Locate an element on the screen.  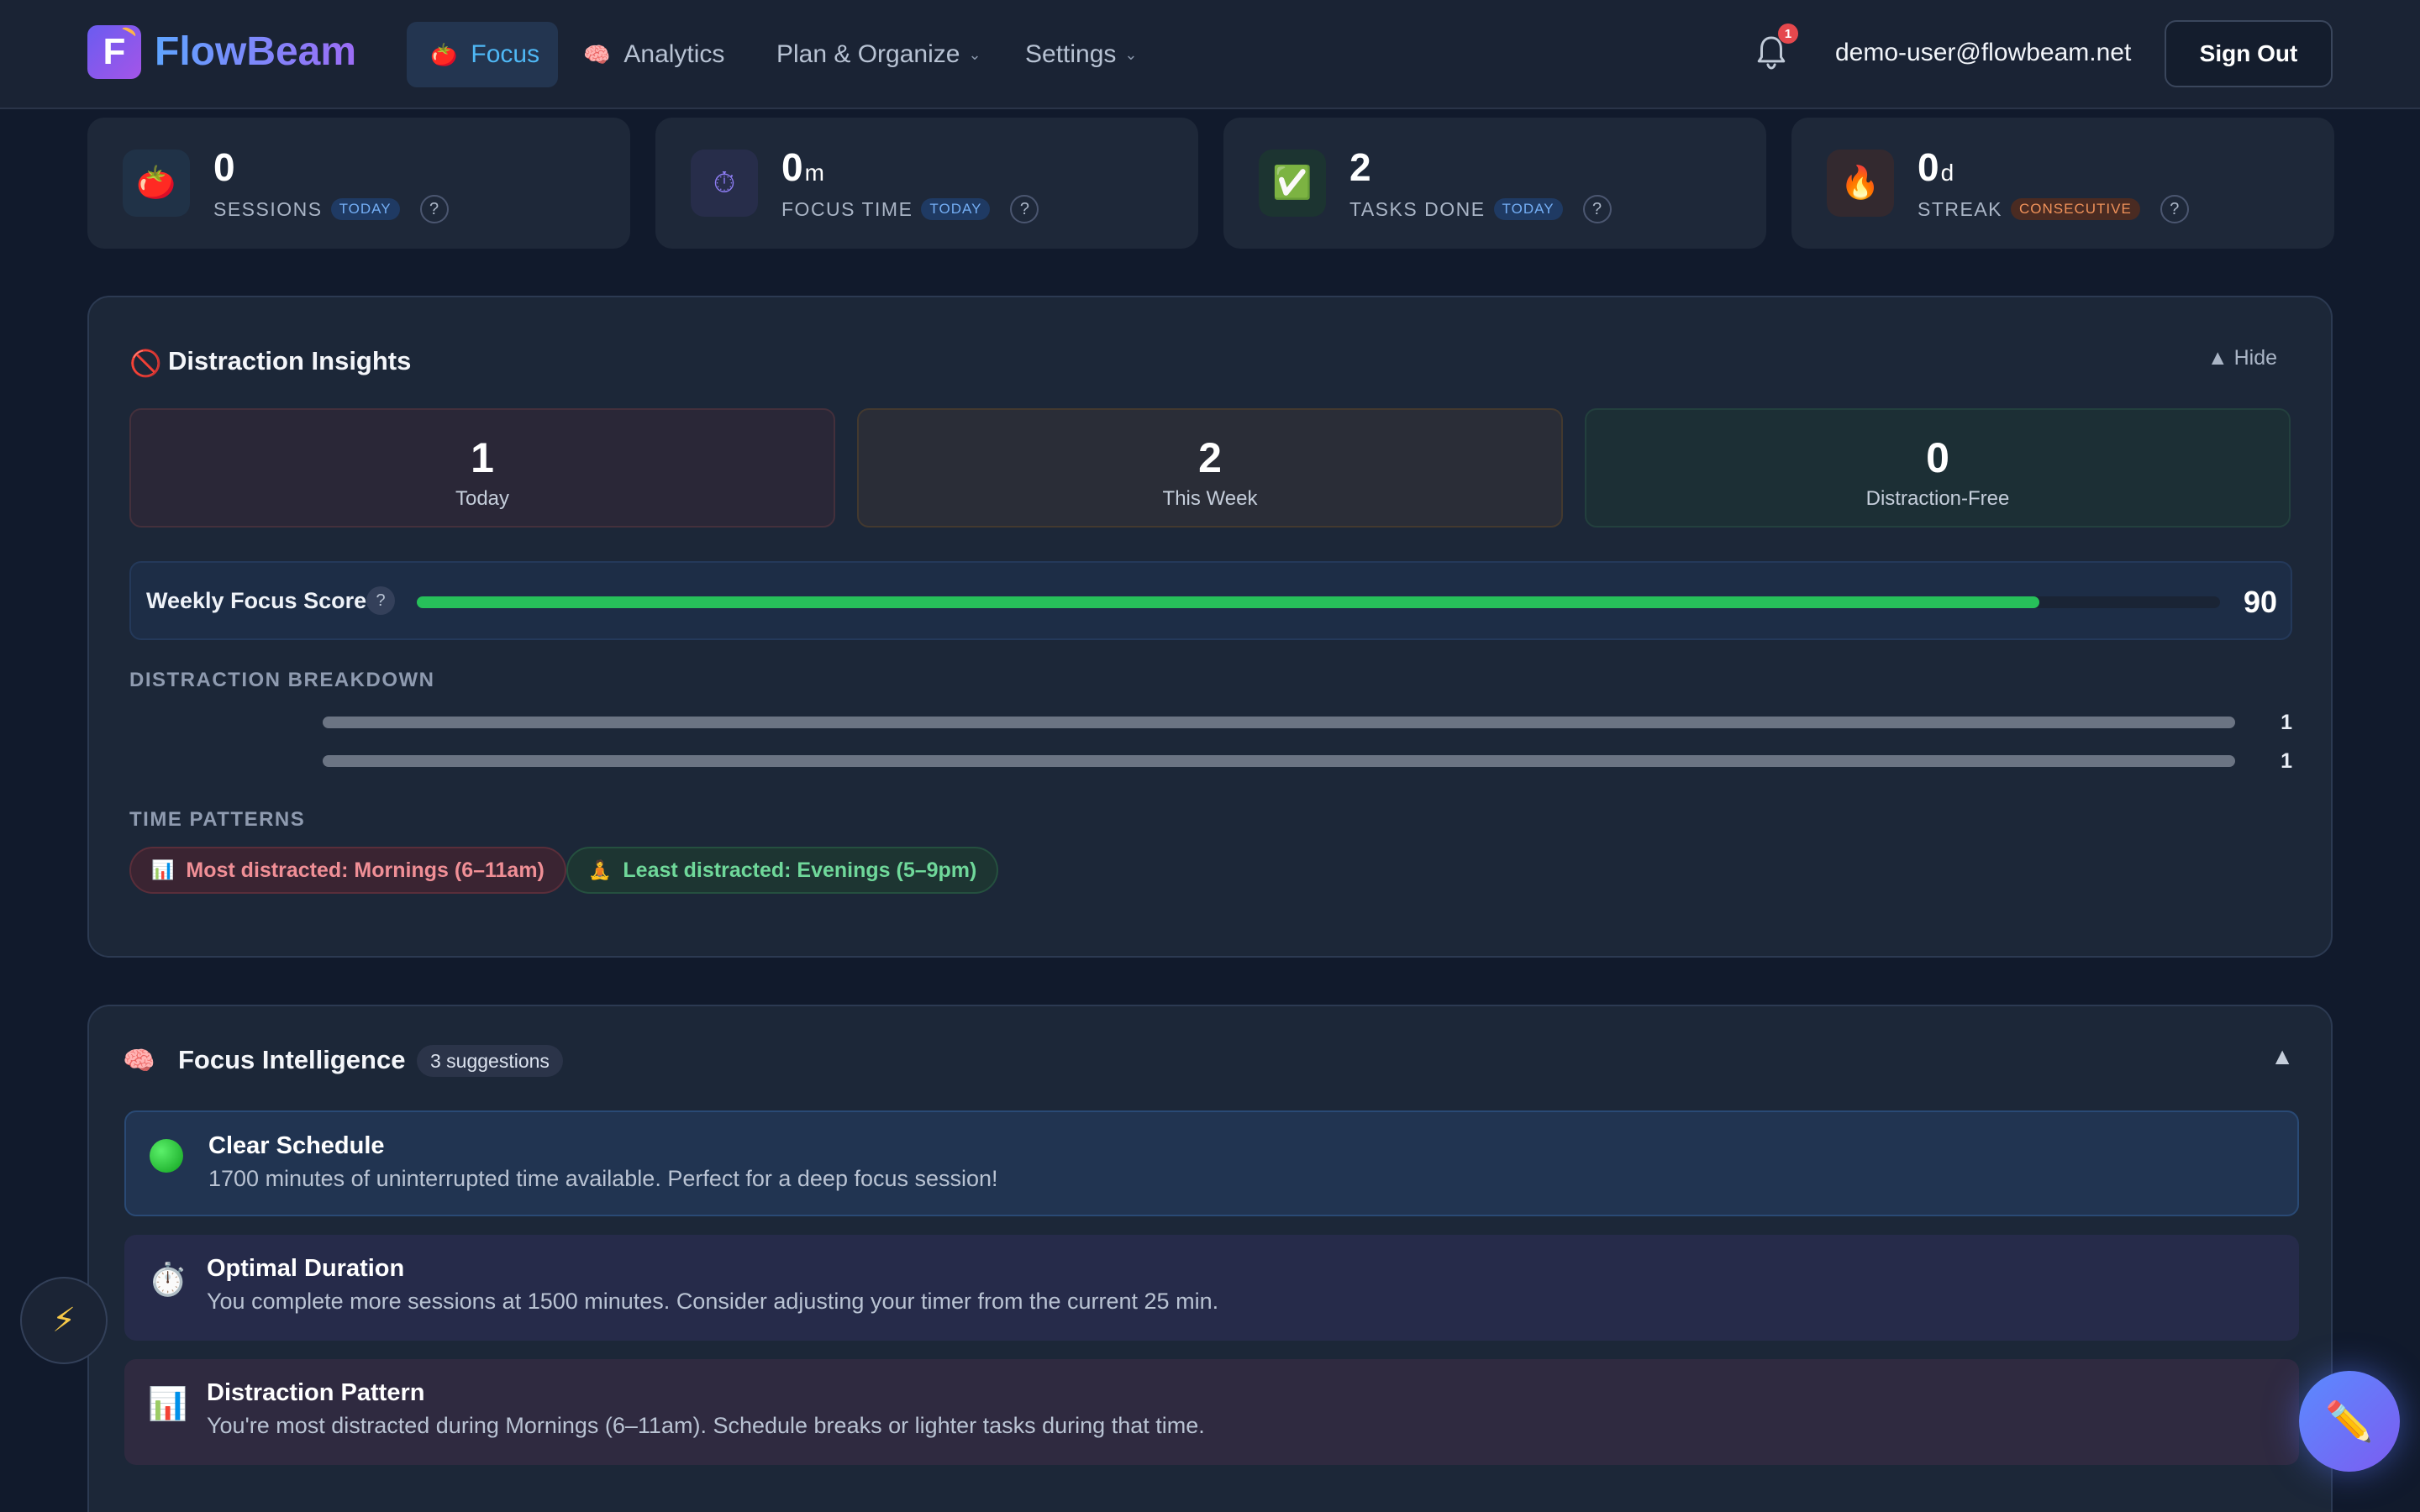
stat-label-row: TASKS DONE TODAY ? is located at coordinates (1480, 209).